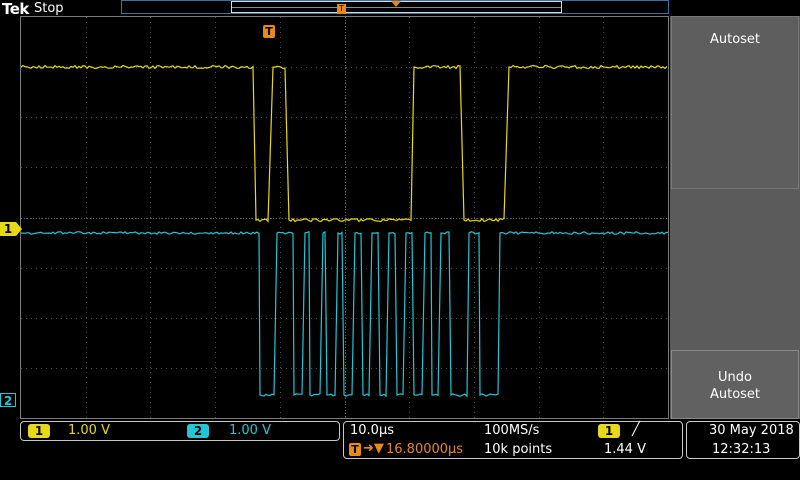 This screenshot has height=480, width=800. What do you see at coordinates (735, 217) in the screenshot?
I see `side-menu: Autoset Undo Autoset` at bounding box center [735, 217].